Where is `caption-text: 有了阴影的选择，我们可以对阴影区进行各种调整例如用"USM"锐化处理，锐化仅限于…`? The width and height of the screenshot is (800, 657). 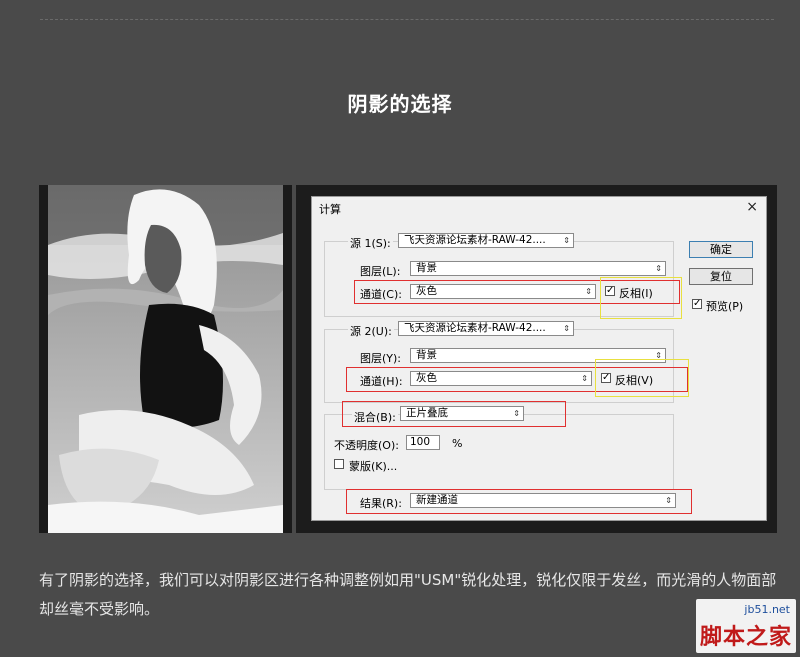
caption-text: 有了阴影的选择，我们可以对阴影区进行各种调整例如用"USM"锐化处理，锐化仅限于… is located at coordinates (408, 594).